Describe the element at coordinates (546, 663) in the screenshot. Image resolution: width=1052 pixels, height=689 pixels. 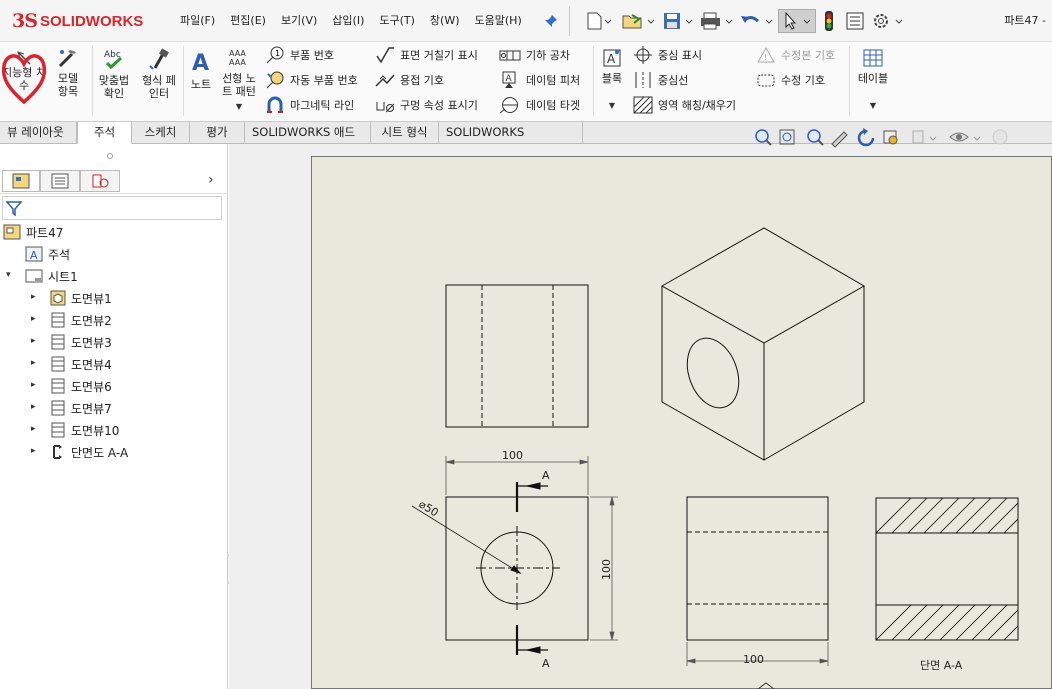
I see `section-letter-bottom: A` at that location.